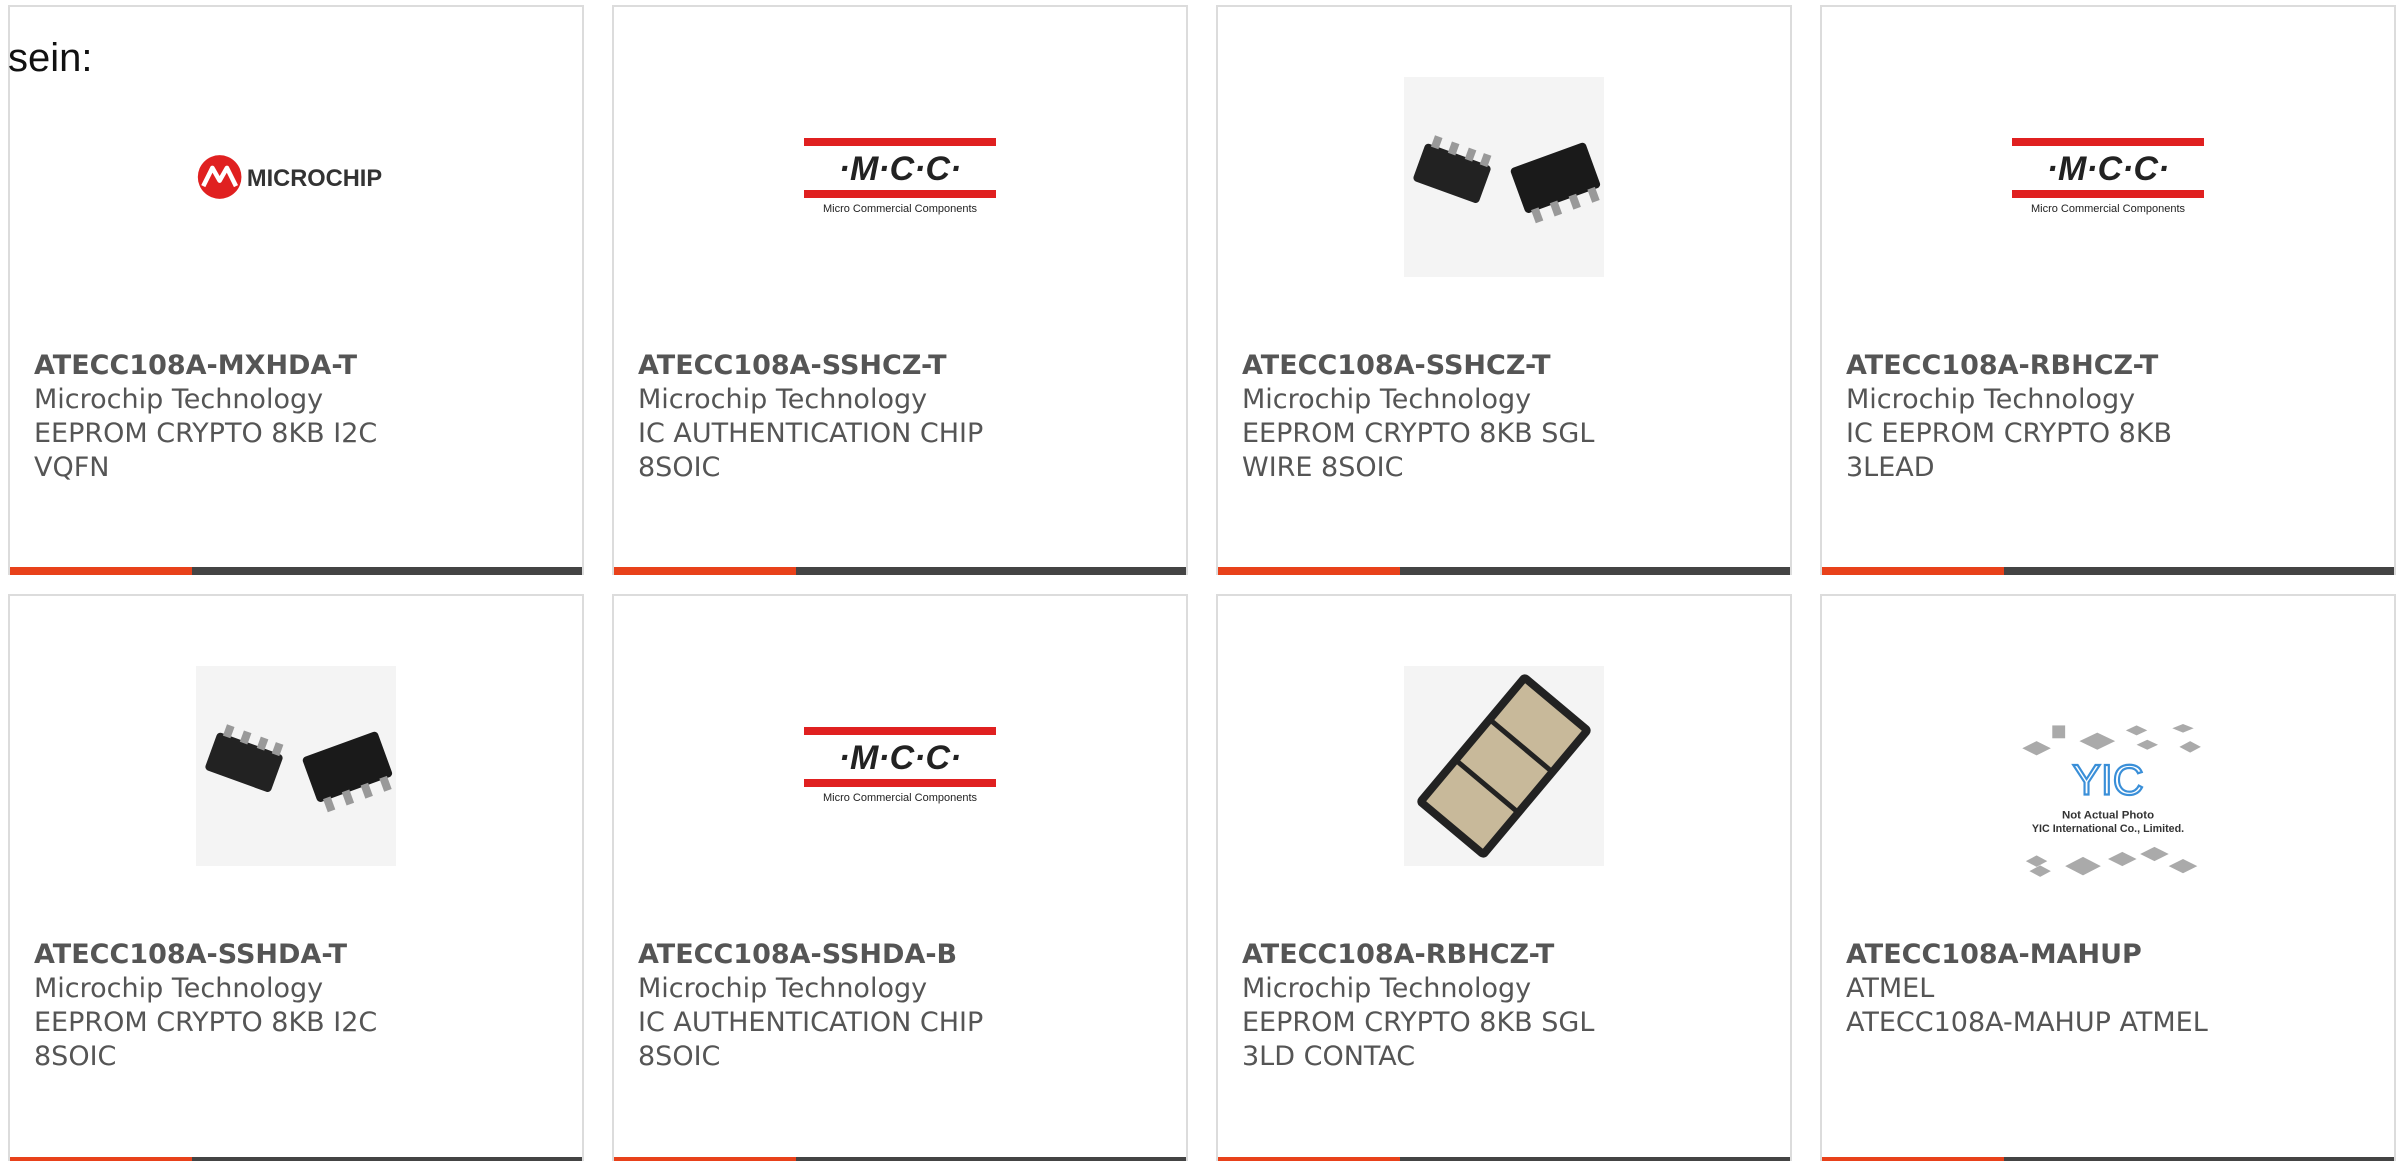 Image resolution: width=2400 pixels, height=1161 pixels. I want to click on manufacturer: ATMEL, so click(1890, 988).